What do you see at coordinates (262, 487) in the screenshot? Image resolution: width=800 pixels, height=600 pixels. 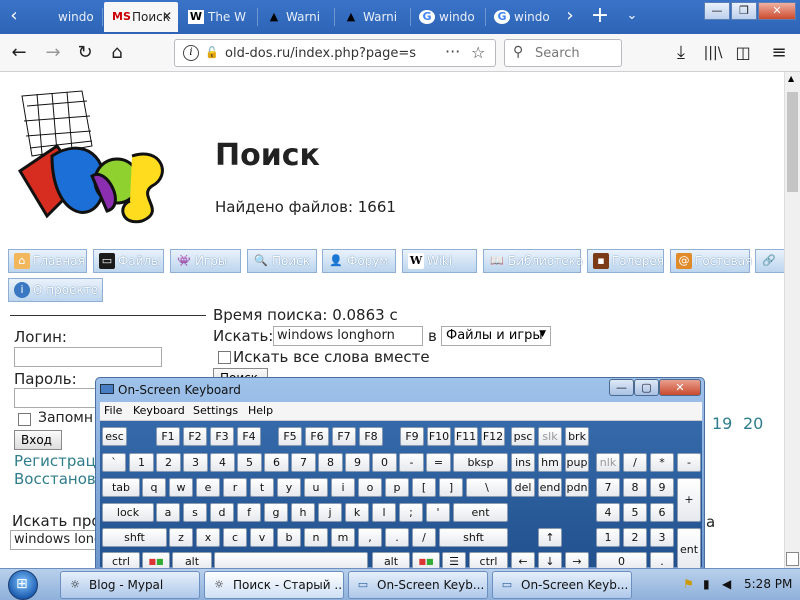 I see `key-t: t` at bounding box center [262, 487].